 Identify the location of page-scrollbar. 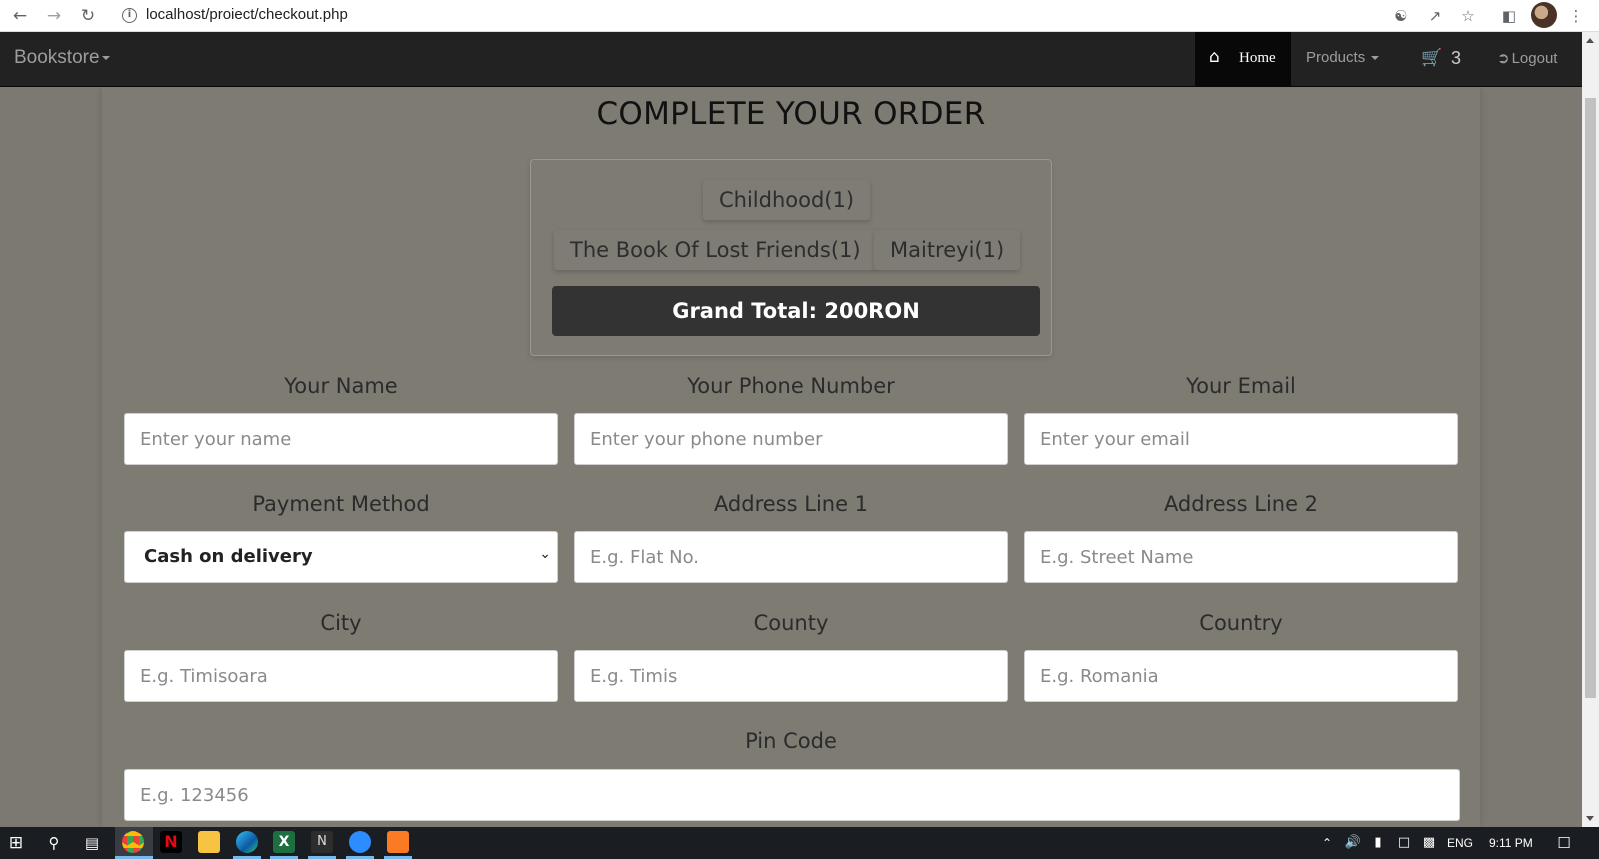
(1590, 429).